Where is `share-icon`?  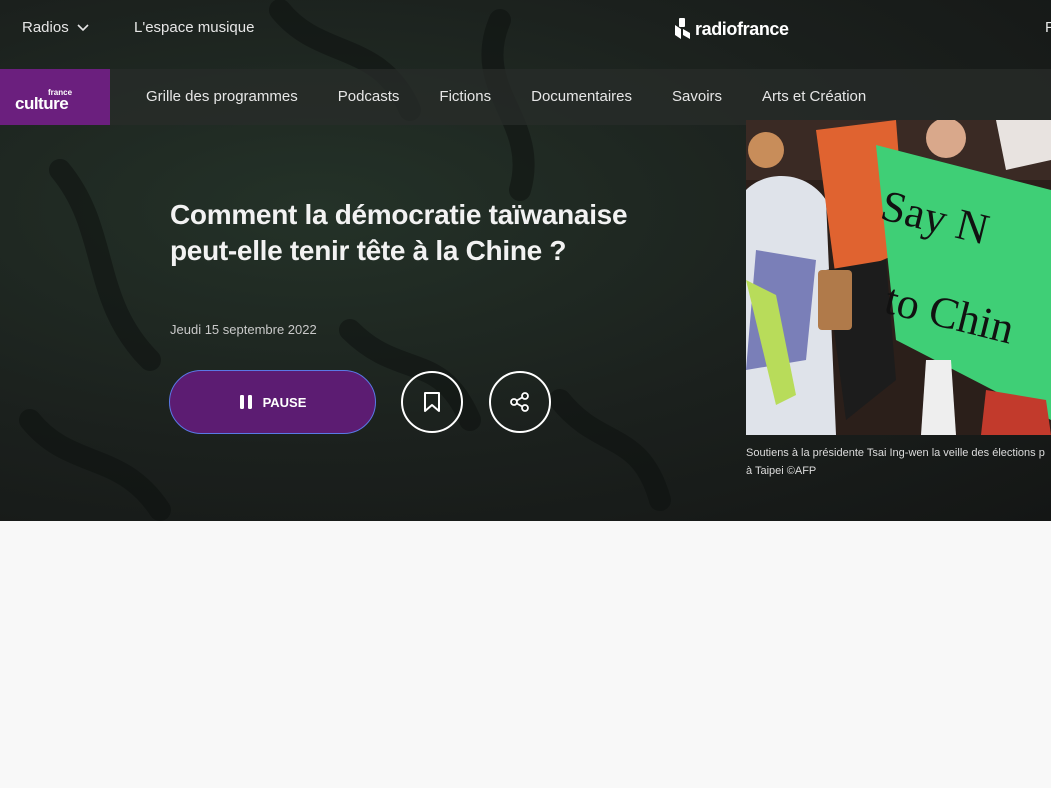 share-icon is located at coordinates (519, 402).